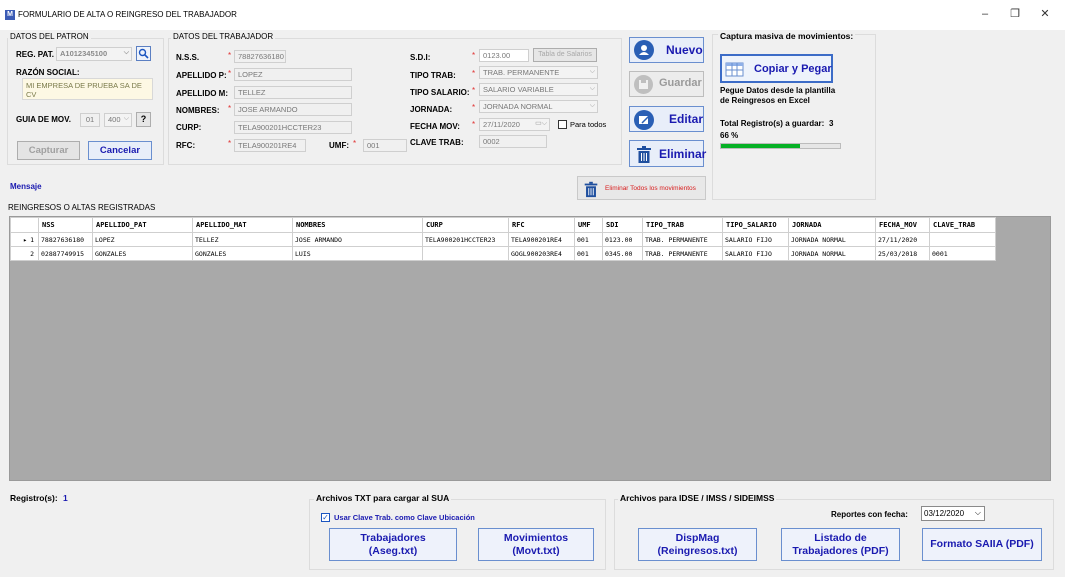  What do you see at coordinates (49, 36) in the screenshot?
I see `patron-group-label: DATOS DEL PATRON` at bounding box center [49, 36].